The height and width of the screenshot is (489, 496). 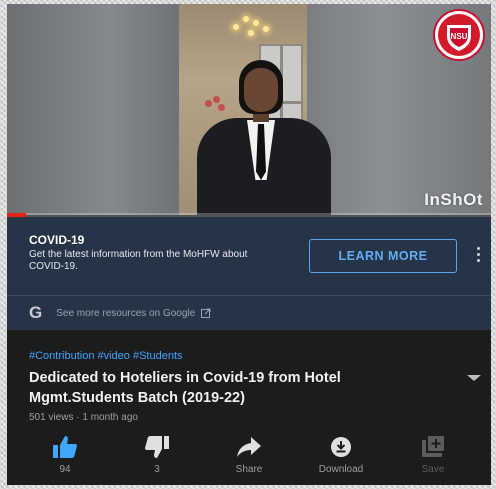 What do you see at coordinates (65, 469) in the screenshot?
I see `like-count: 94` at bounding box center [65, 469].